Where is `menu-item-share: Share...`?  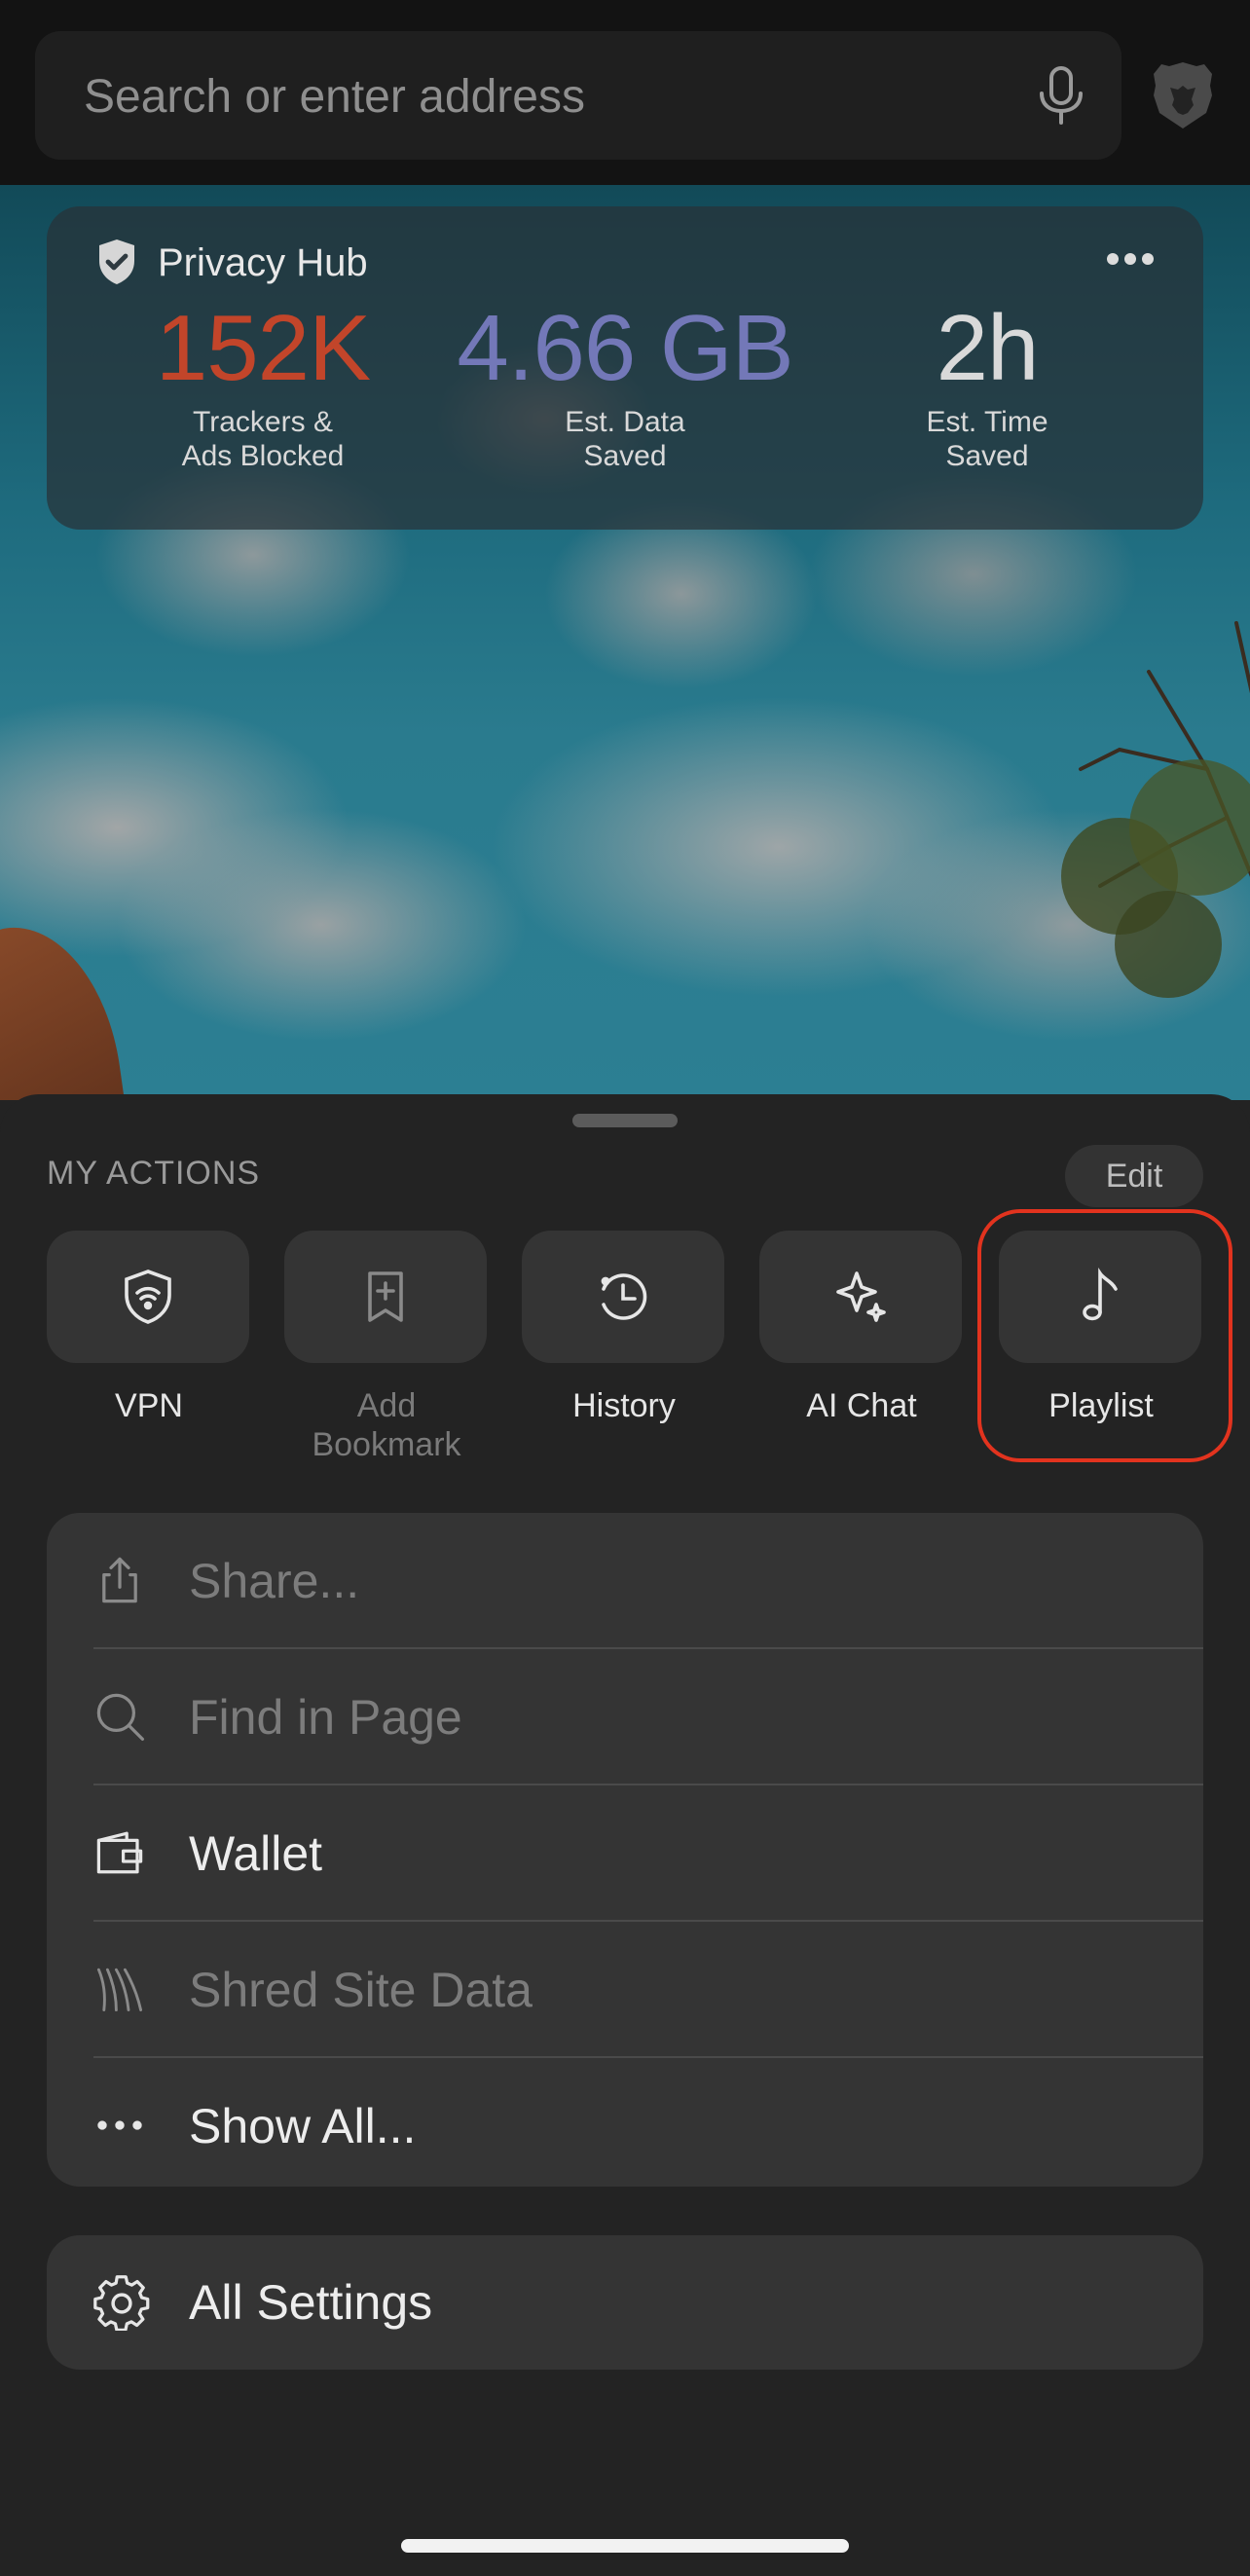 menu-item-share: Share... is located at coordinates (625, 1580).